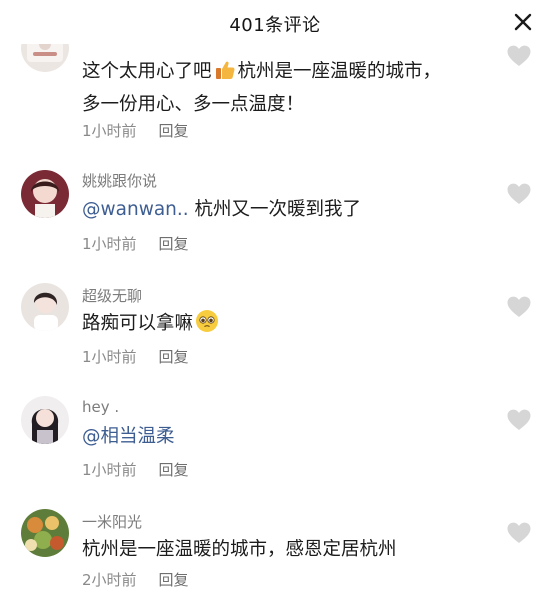 The height and width of the screenshot is (615, 550). What do you see at coordinates (128, 436) in the screenshot?
I see `mention-link: @相当温柔` at bounding box center [128, 436].